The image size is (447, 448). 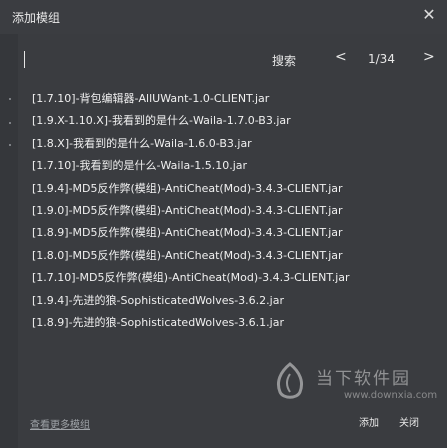 What do you see at coordinates (341, 57) in the screenshot?
I see `prev-page-button: <` at bounding box center [341, 57].